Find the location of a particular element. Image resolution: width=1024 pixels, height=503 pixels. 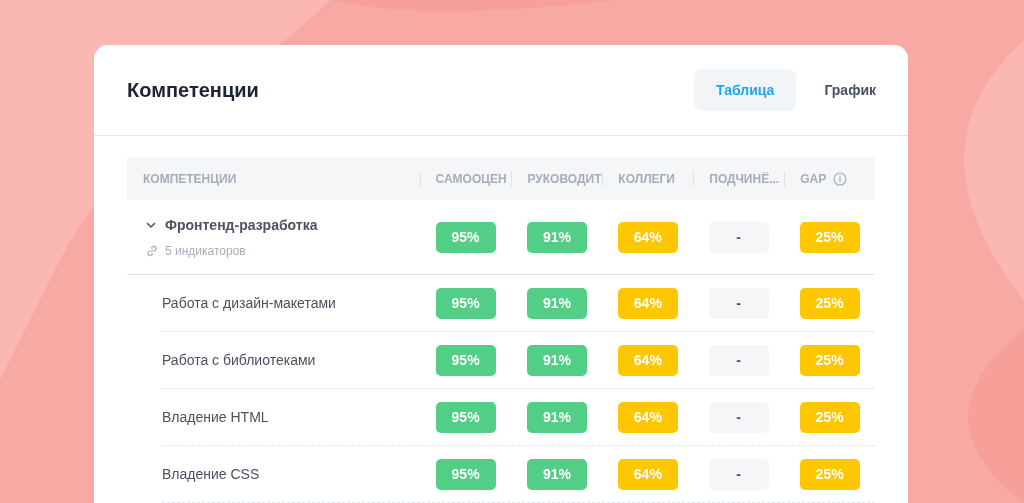

column-header: САМООЦЕН is located at coordinates (471, 179).